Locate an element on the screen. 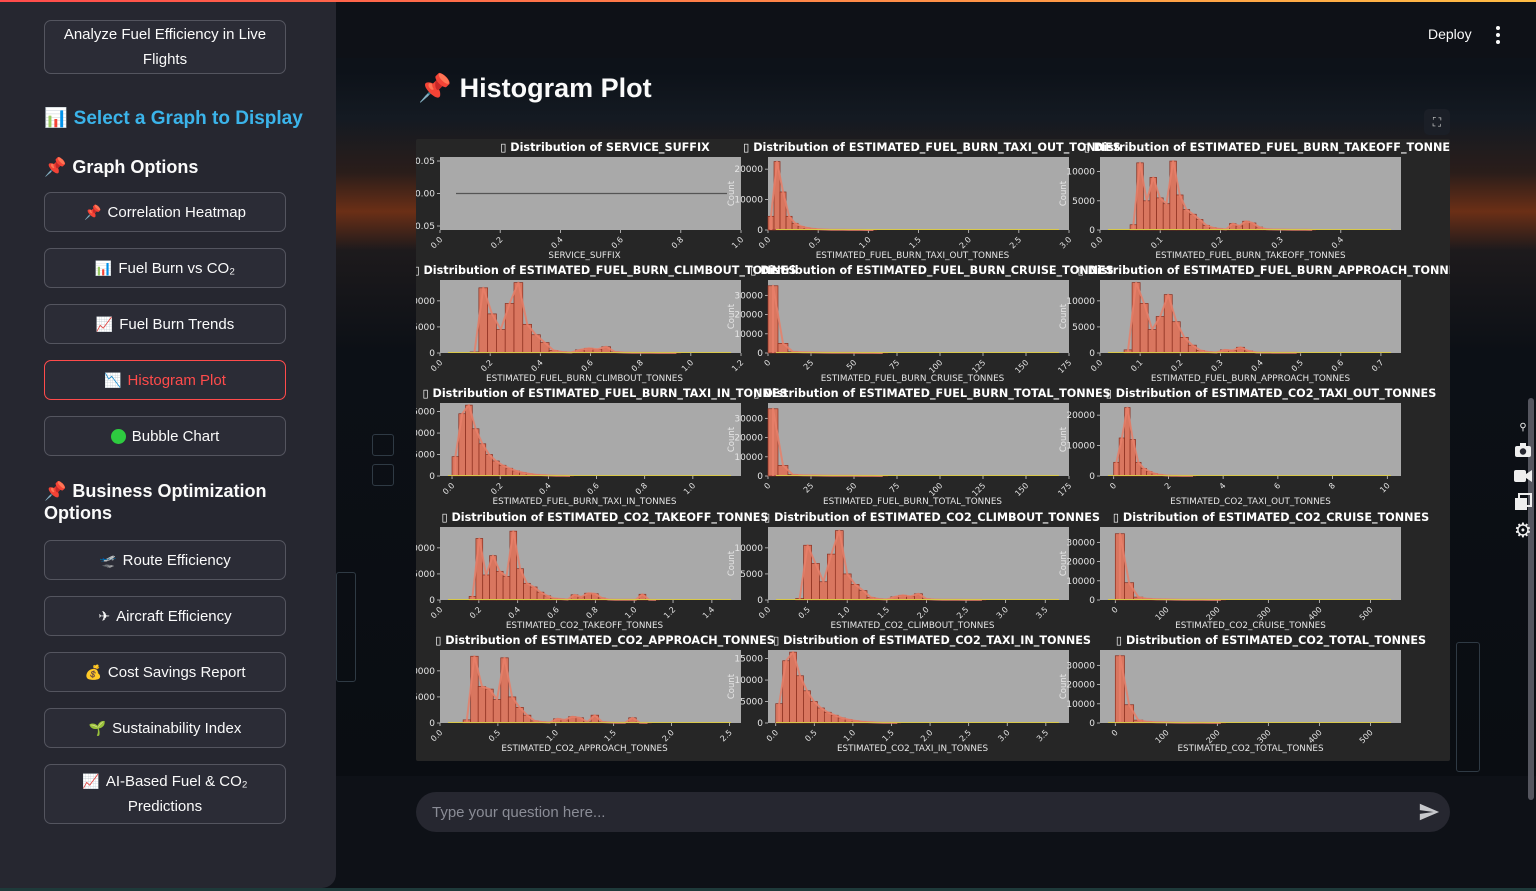 The image size is (1536, 891). background-cockpit-panel is located at coordinates (383, 445).